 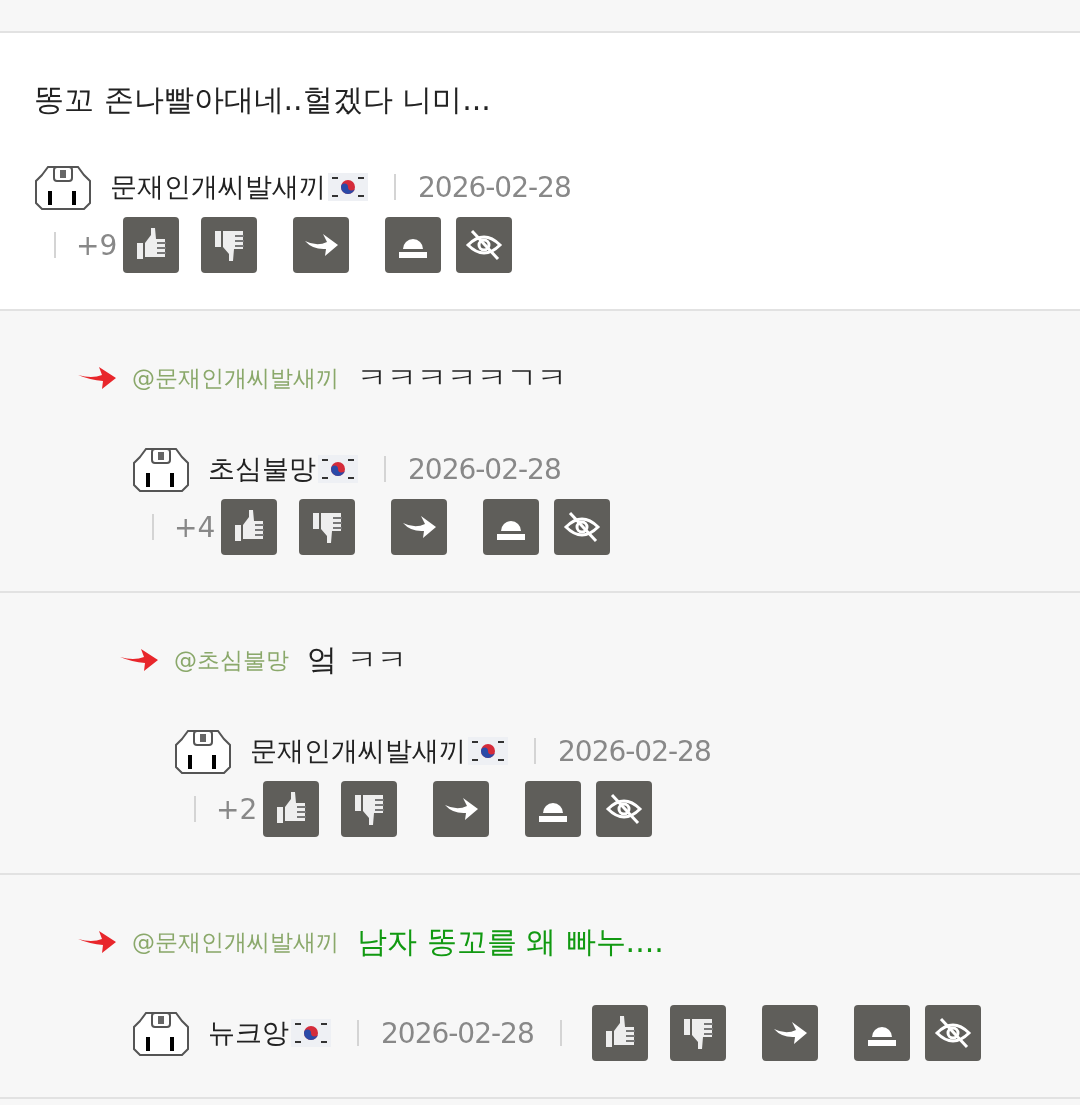 I want to click on vote-score: +2, so click(x=237, y=809).